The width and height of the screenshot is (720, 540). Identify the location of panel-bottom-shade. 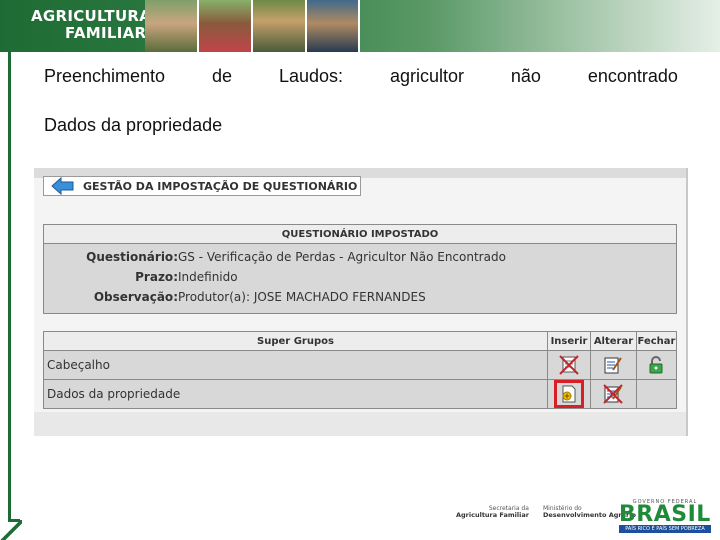
(360, 424).